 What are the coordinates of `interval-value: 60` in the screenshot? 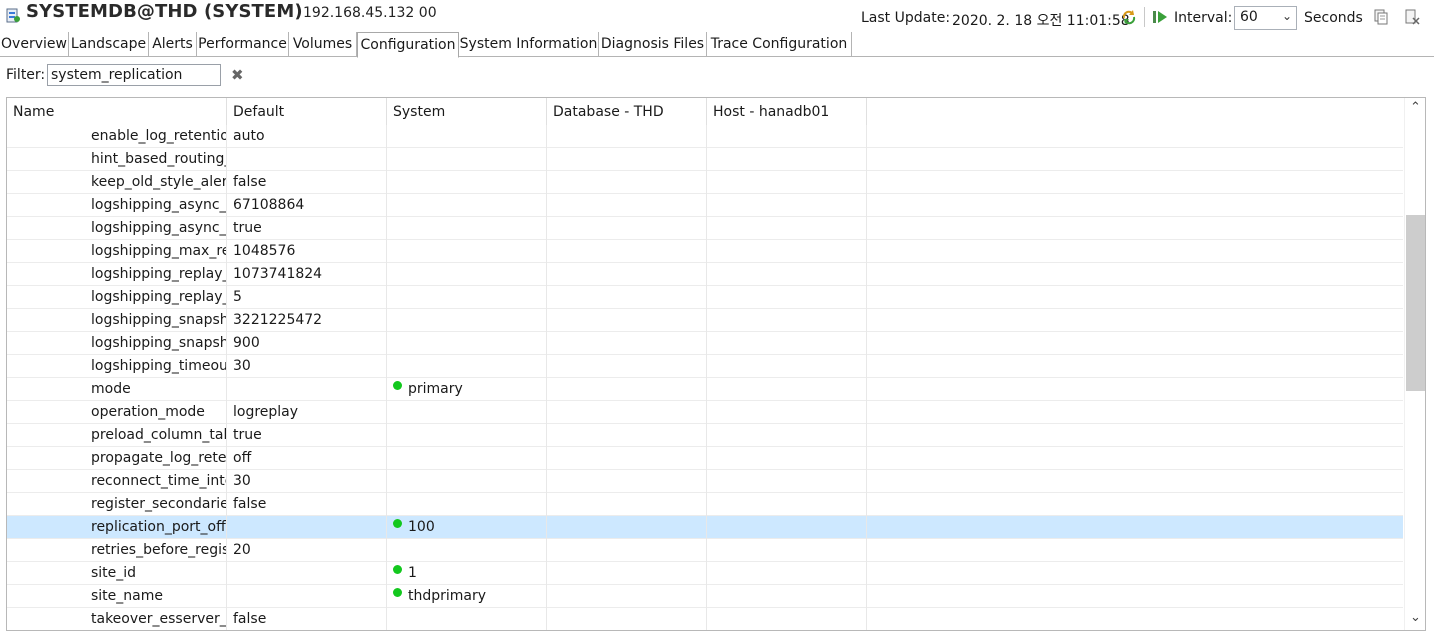 It's located at (1249, 17).